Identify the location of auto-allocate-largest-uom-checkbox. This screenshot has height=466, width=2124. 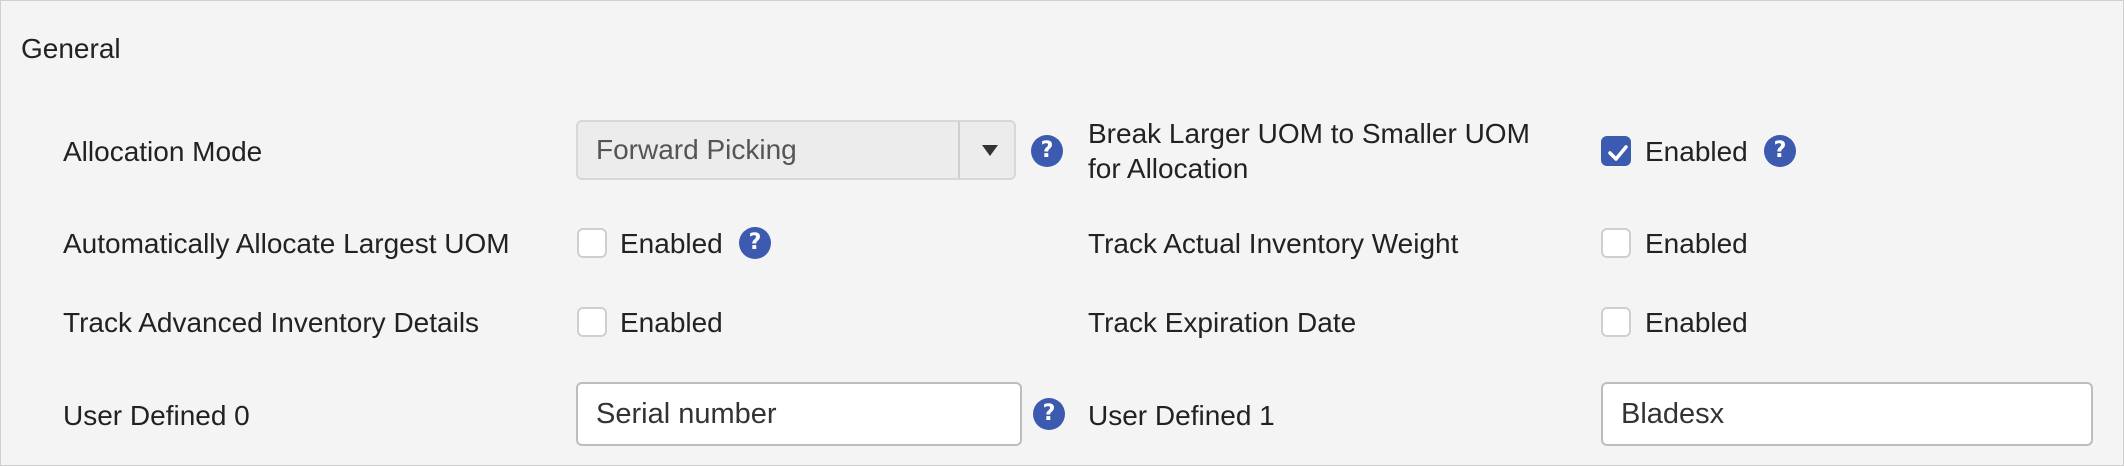
(592, 243).